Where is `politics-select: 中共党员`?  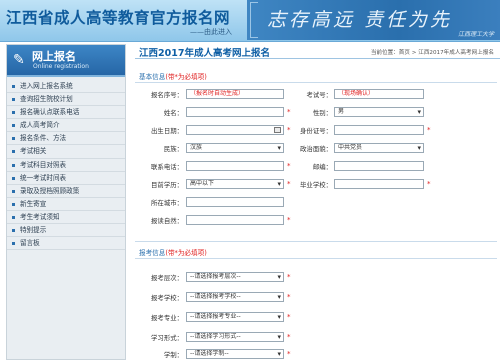
politics-select: 中共党员 is located at coordinates (379, 148).